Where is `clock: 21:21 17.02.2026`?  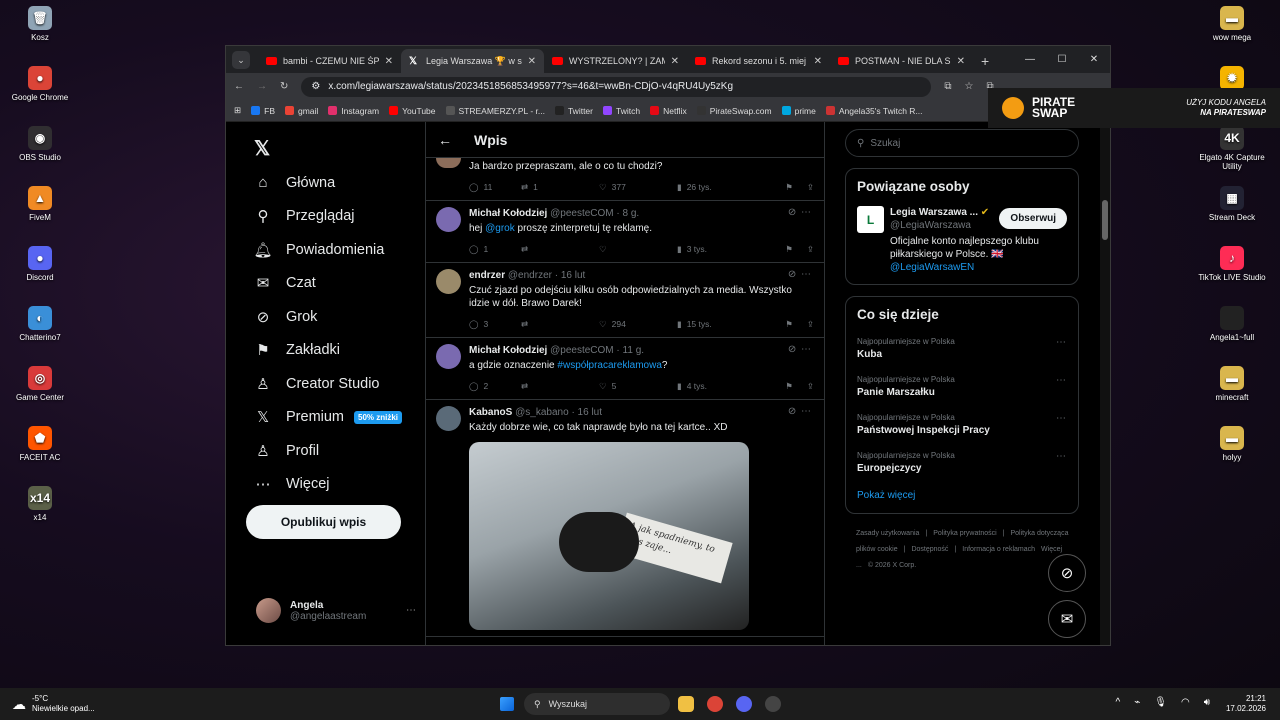
clock: 21:21 17.02.2026 is located at coordinates (1246, 704).